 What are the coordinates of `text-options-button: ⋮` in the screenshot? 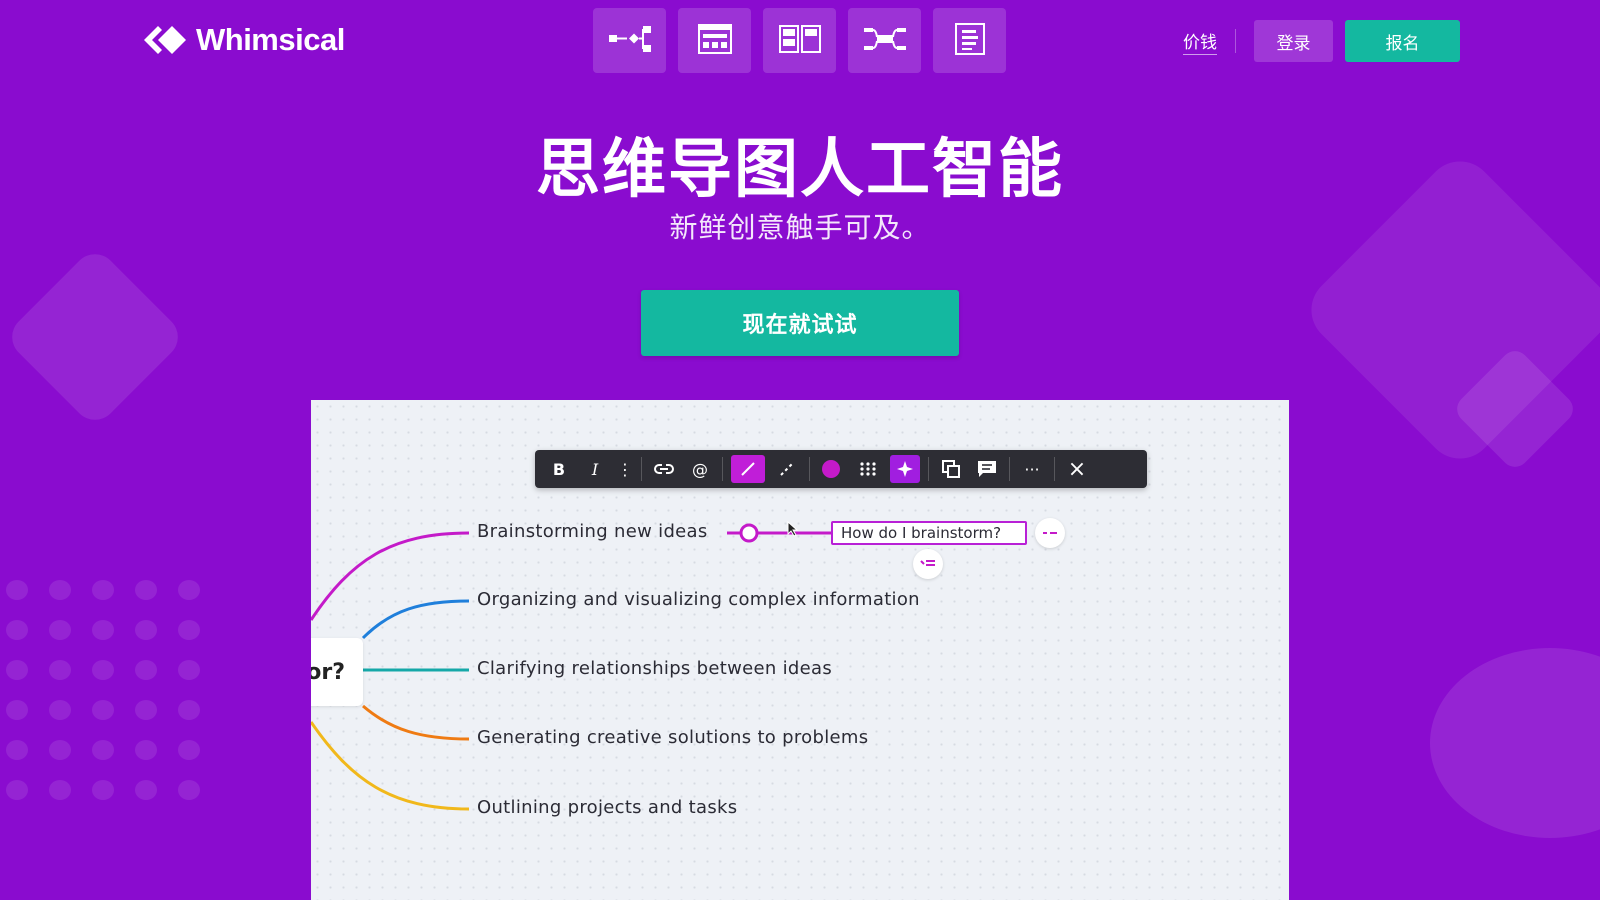 It's located at (625, 469).